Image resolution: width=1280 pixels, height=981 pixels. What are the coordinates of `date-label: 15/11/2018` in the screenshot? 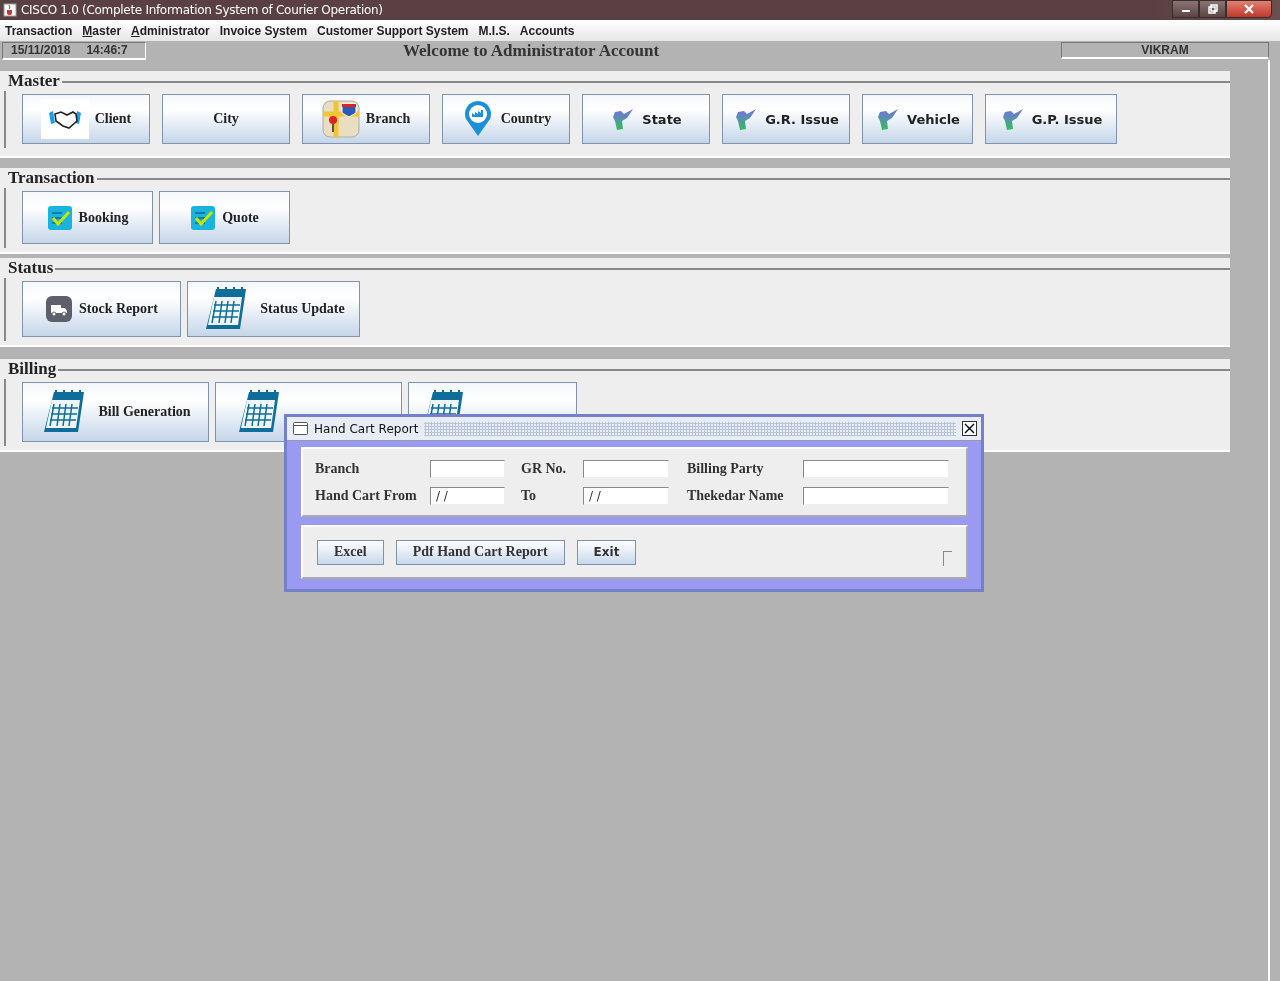 It's located at (41, 50).